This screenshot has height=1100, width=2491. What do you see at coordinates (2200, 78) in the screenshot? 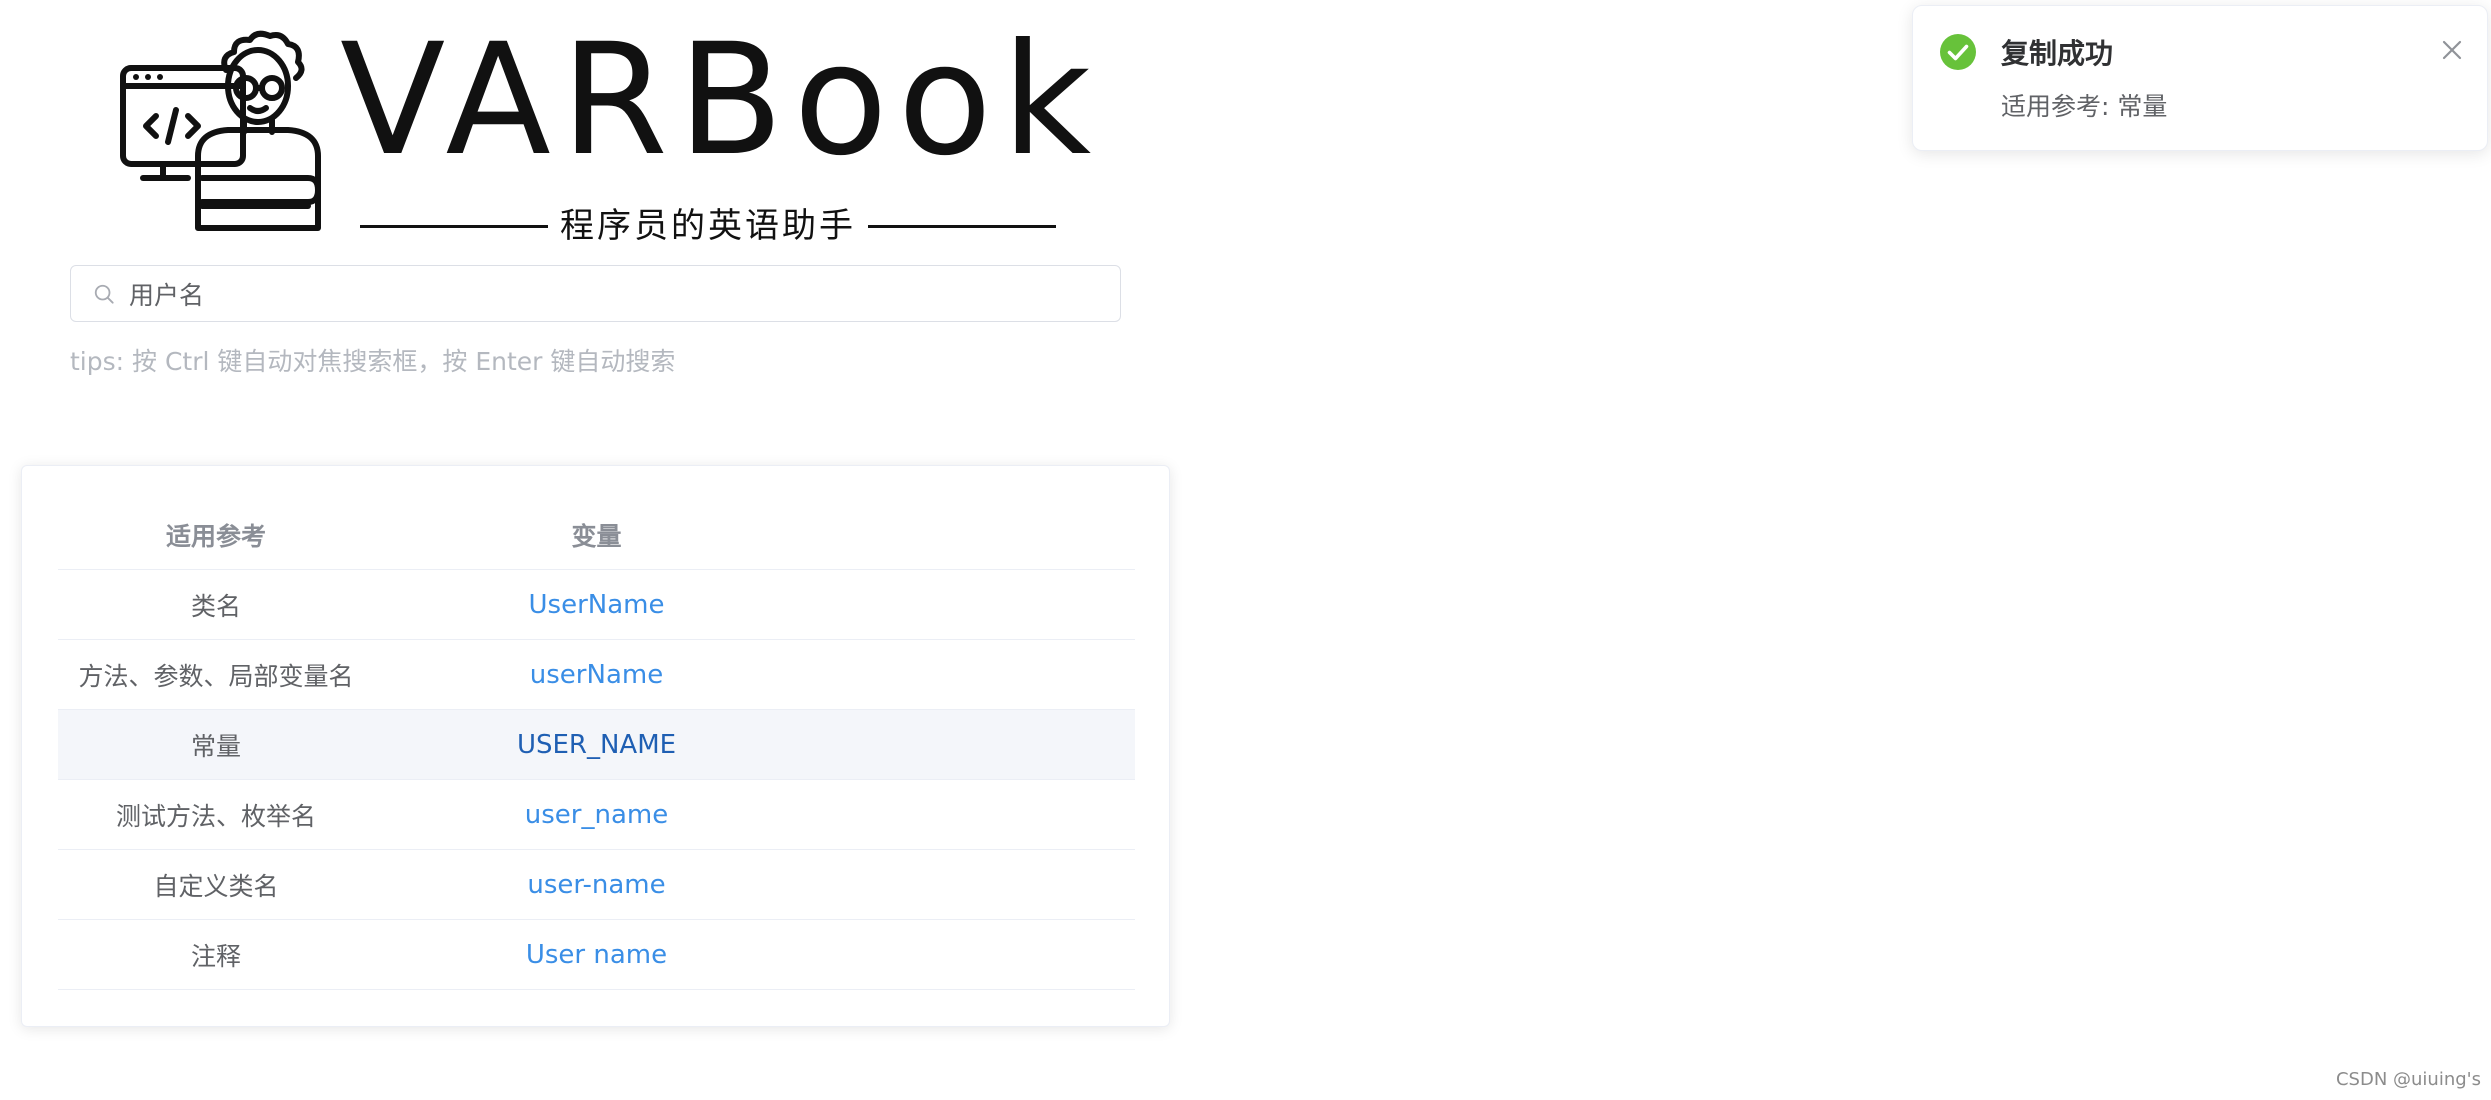
I see `copy-success-notification: 复制成功 适用参考: 常量` at bounding box center [2200, 78].